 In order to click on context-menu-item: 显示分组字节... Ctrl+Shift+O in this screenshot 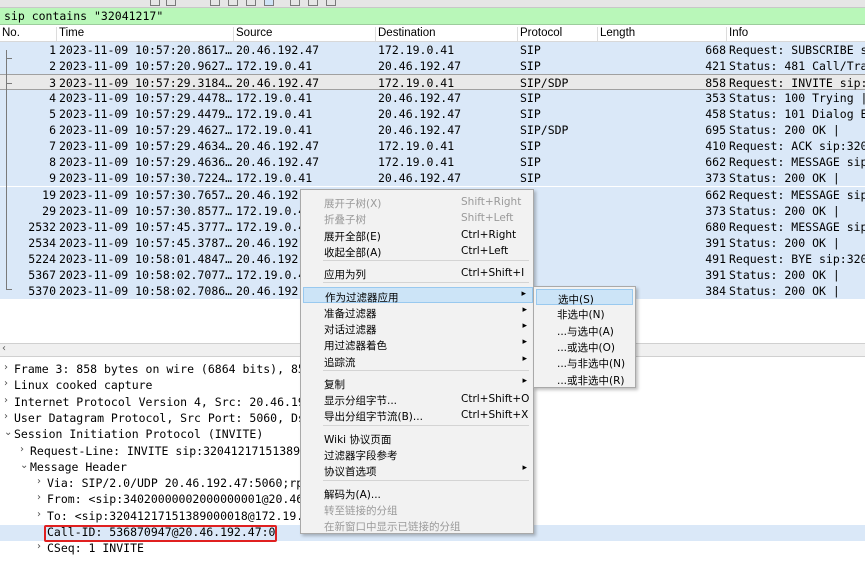, I will do `click(418, 399)`.